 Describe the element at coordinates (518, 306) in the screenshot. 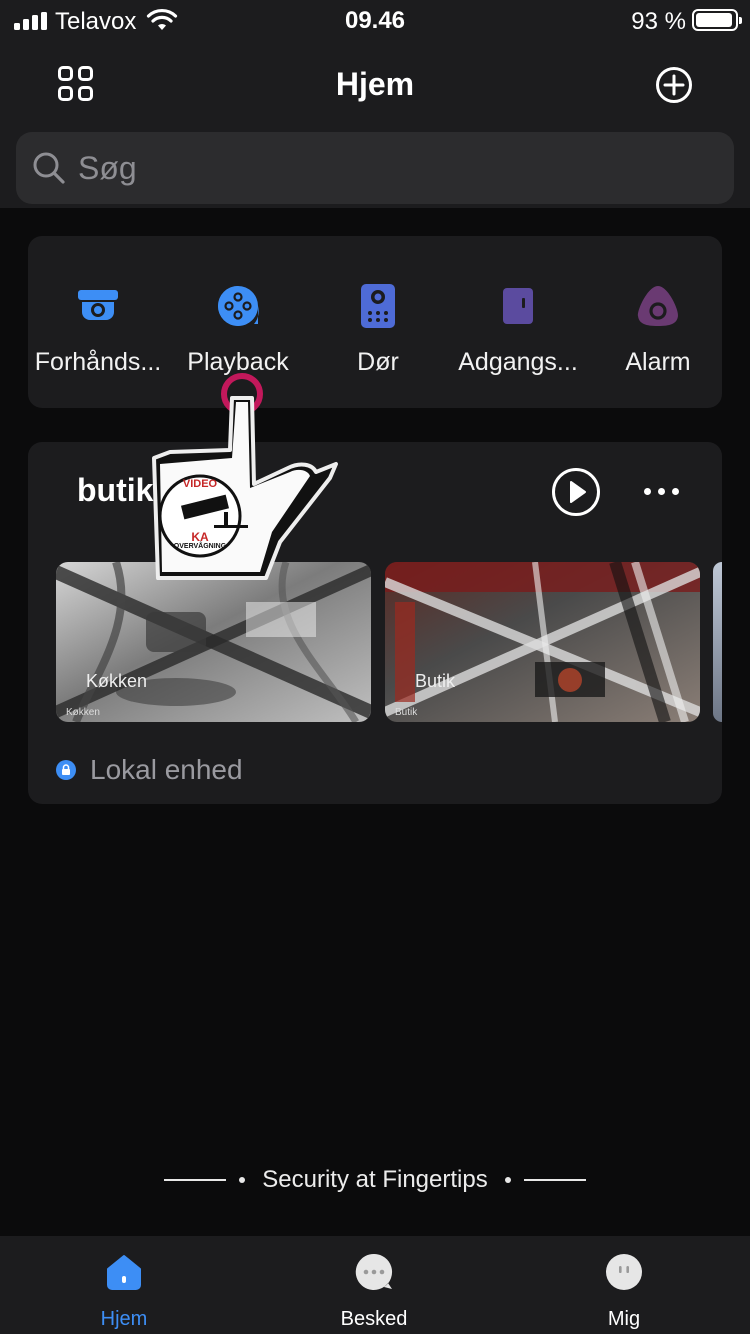

I see `access-control-icon` at that location.